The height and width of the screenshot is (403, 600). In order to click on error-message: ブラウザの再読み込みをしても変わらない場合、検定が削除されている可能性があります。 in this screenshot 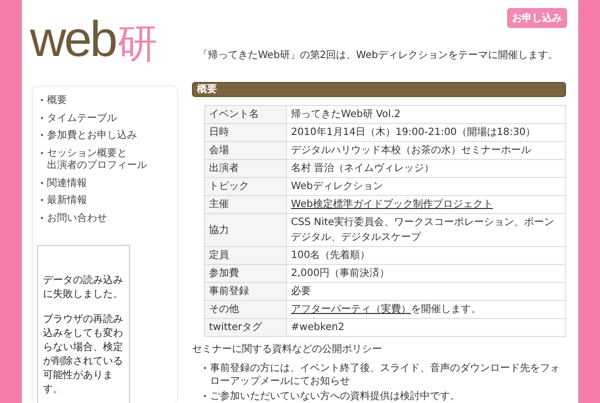, I will do `click(83, 355)`.